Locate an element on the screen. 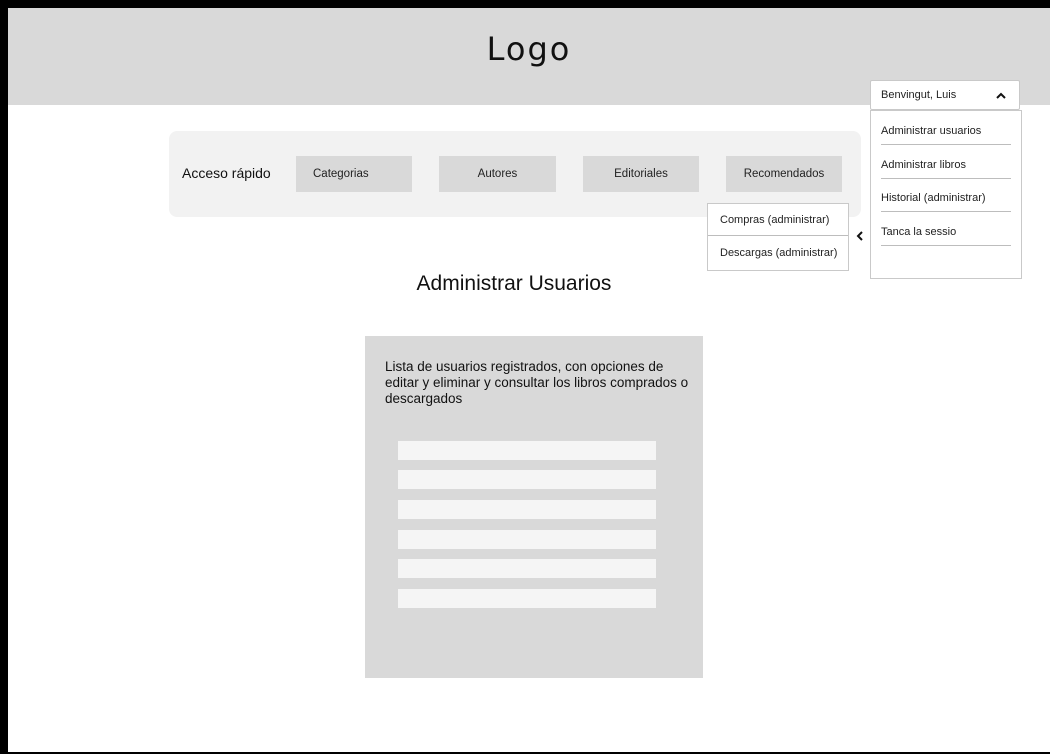  user-menu-item-administrar-libros: Administrar libros is located at coordinates (946, 163).